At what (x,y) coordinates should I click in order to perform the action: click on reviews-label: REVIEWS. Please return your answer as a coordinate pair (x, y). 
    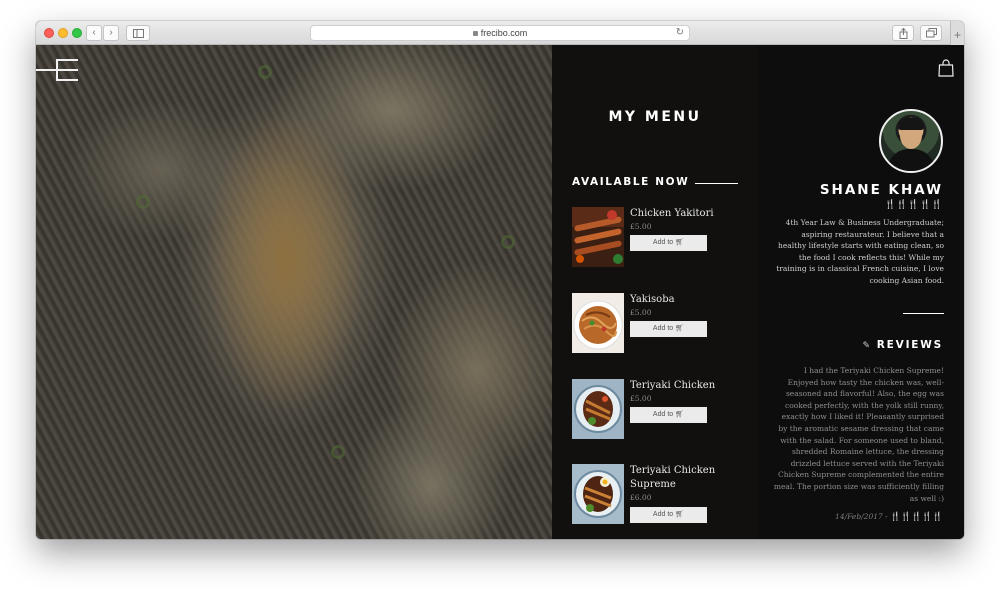
    Looking at the image, I should click on (909, 345).